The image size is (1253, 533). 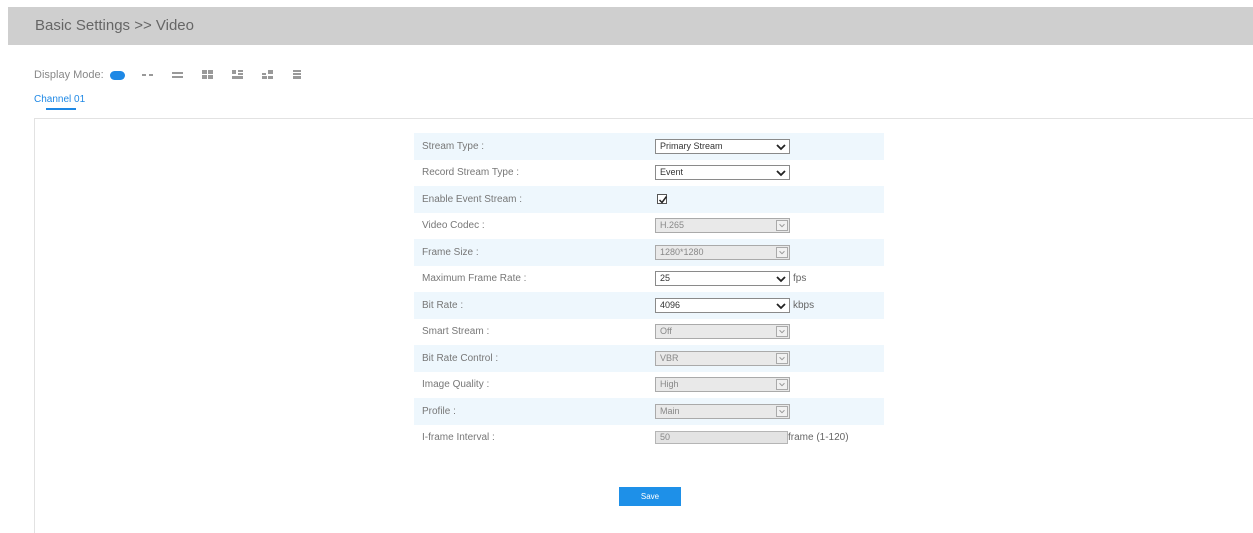 I want to click on smart-stream-select: Off, so click(x=722, y=332).